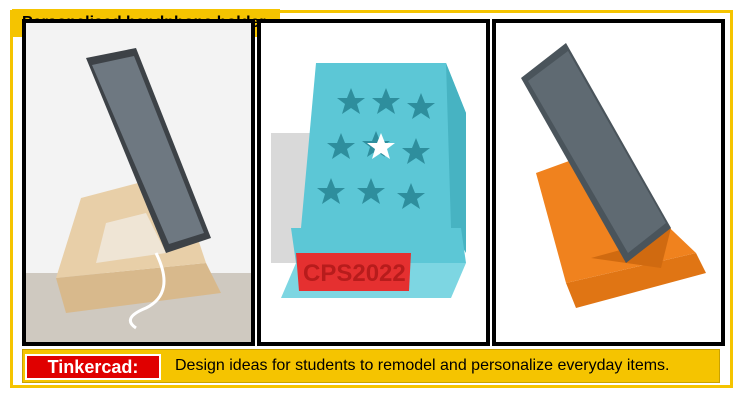 The width and height of the screenshot is (745, 401). Describe the element at coordinates (93, 367) in the screenshot. I see `tinkercad-badge: Tinkercad:` at that location.